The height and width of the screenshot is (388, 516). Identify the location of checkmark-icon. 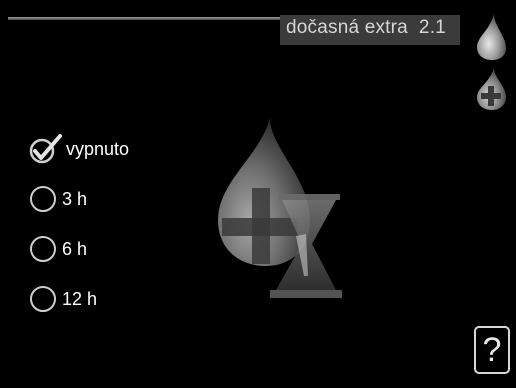
(46, 149).